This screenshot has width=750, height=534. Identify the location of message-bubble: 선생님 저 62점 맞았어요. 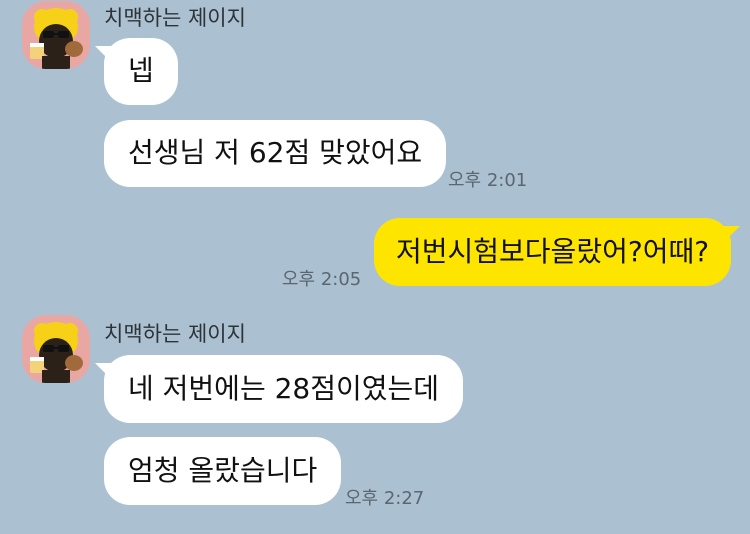
(275, 153).